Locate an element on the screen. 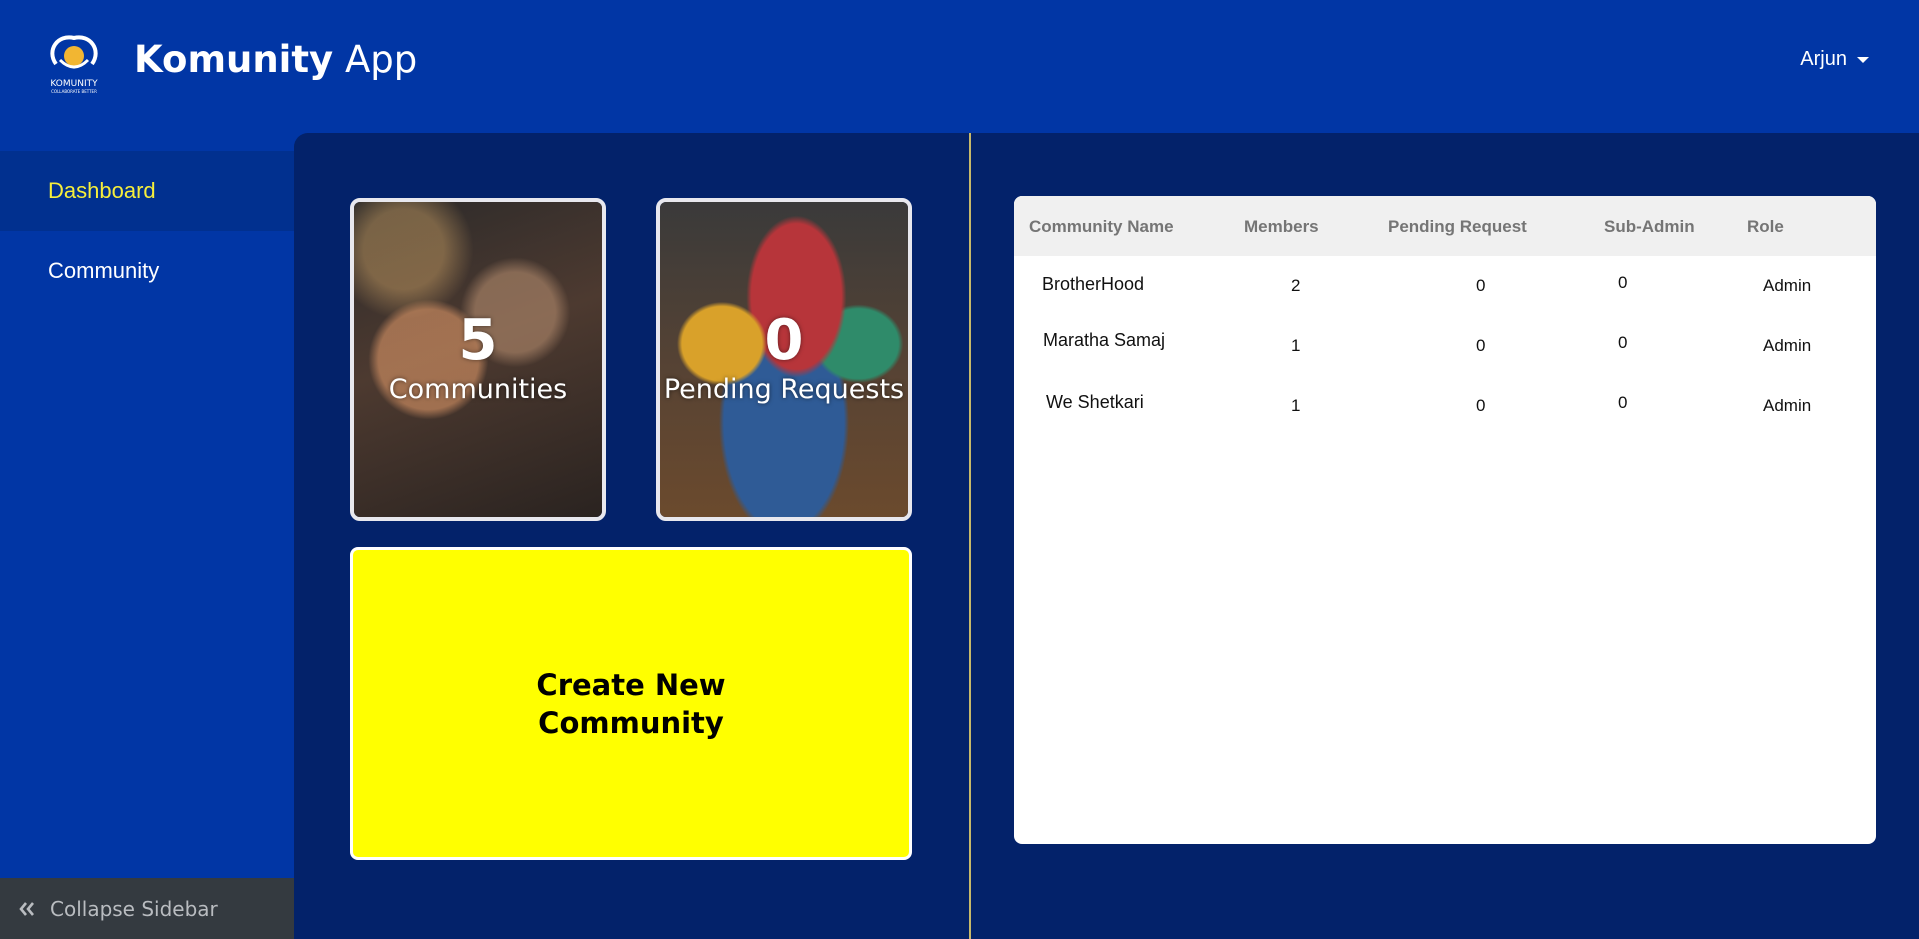  column-header-members: Members is located at coordinates (1281, 227).